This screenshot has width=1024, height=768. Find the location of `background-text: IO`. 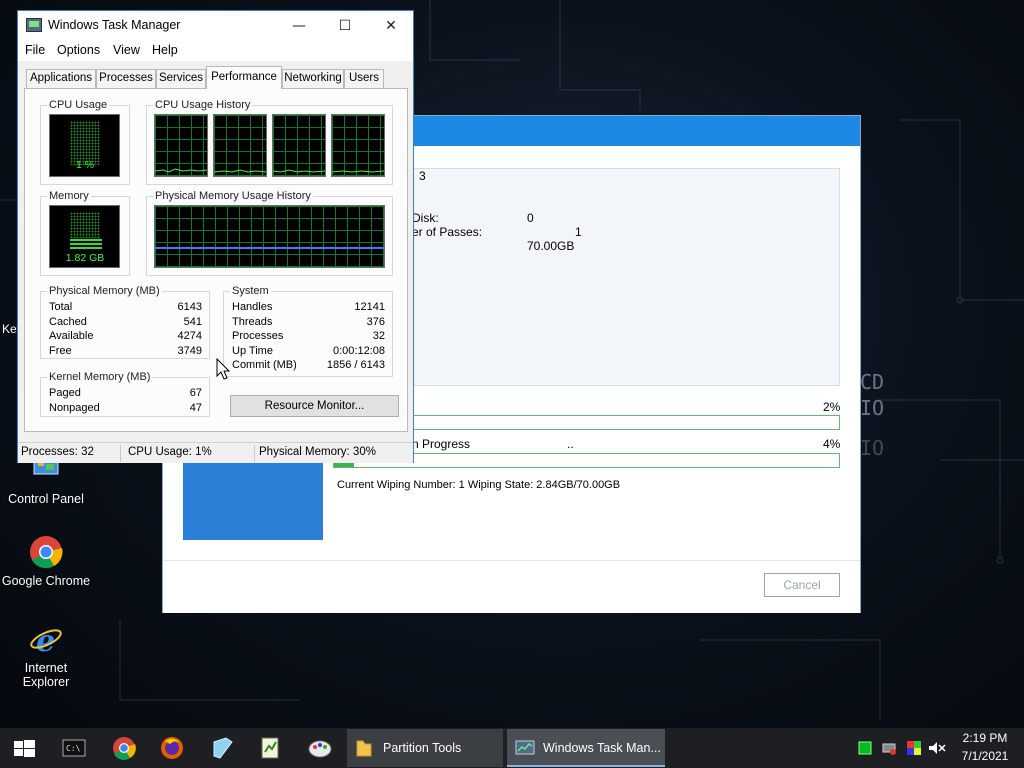

background-text: IO is located at coordinates (872, 448).